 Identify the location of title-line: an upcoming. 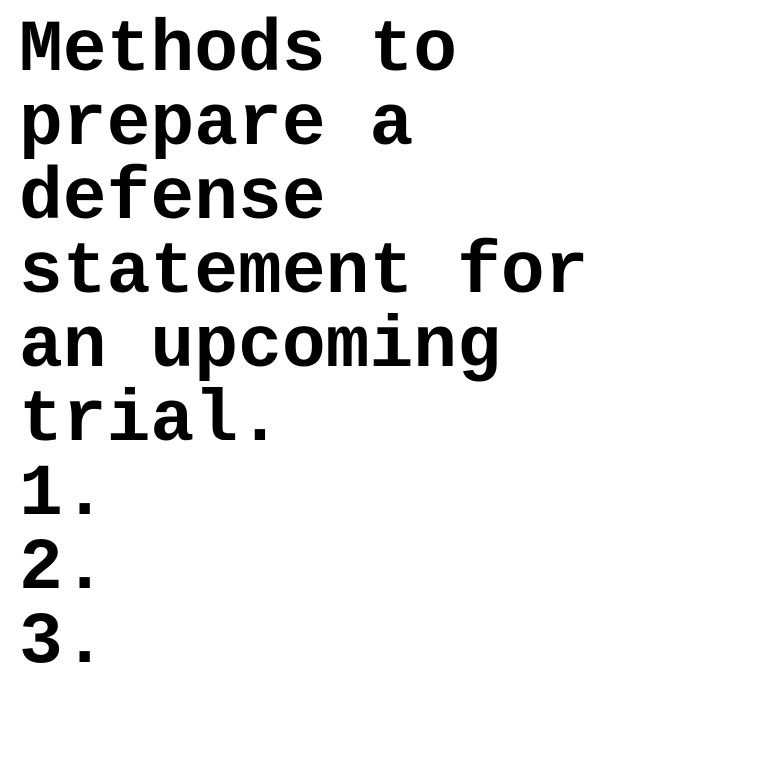
(260, 346).